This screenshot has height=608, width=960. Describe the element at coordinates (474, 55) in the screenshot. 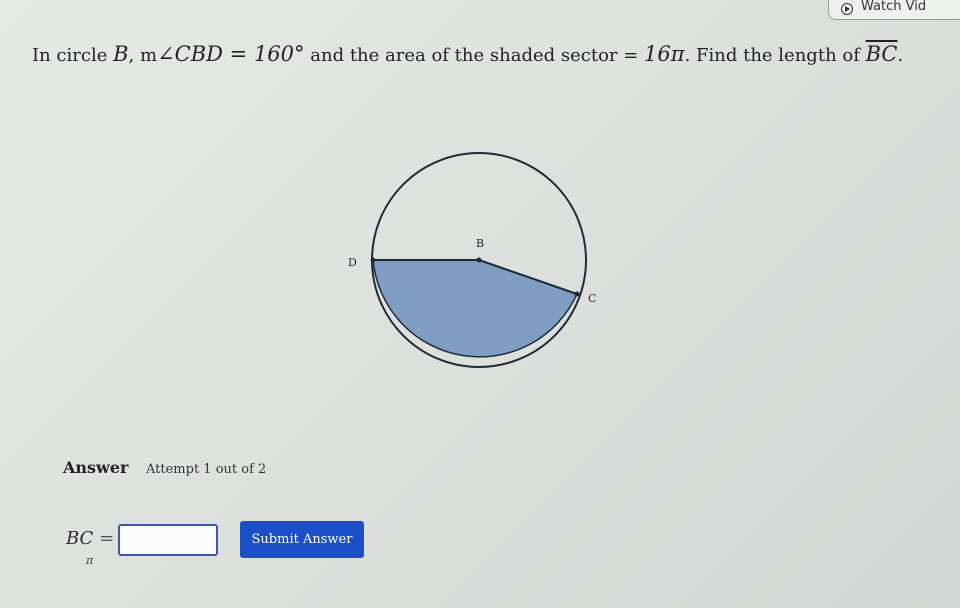

I see `question-middle: and the area of the shaded sector =` at that location.